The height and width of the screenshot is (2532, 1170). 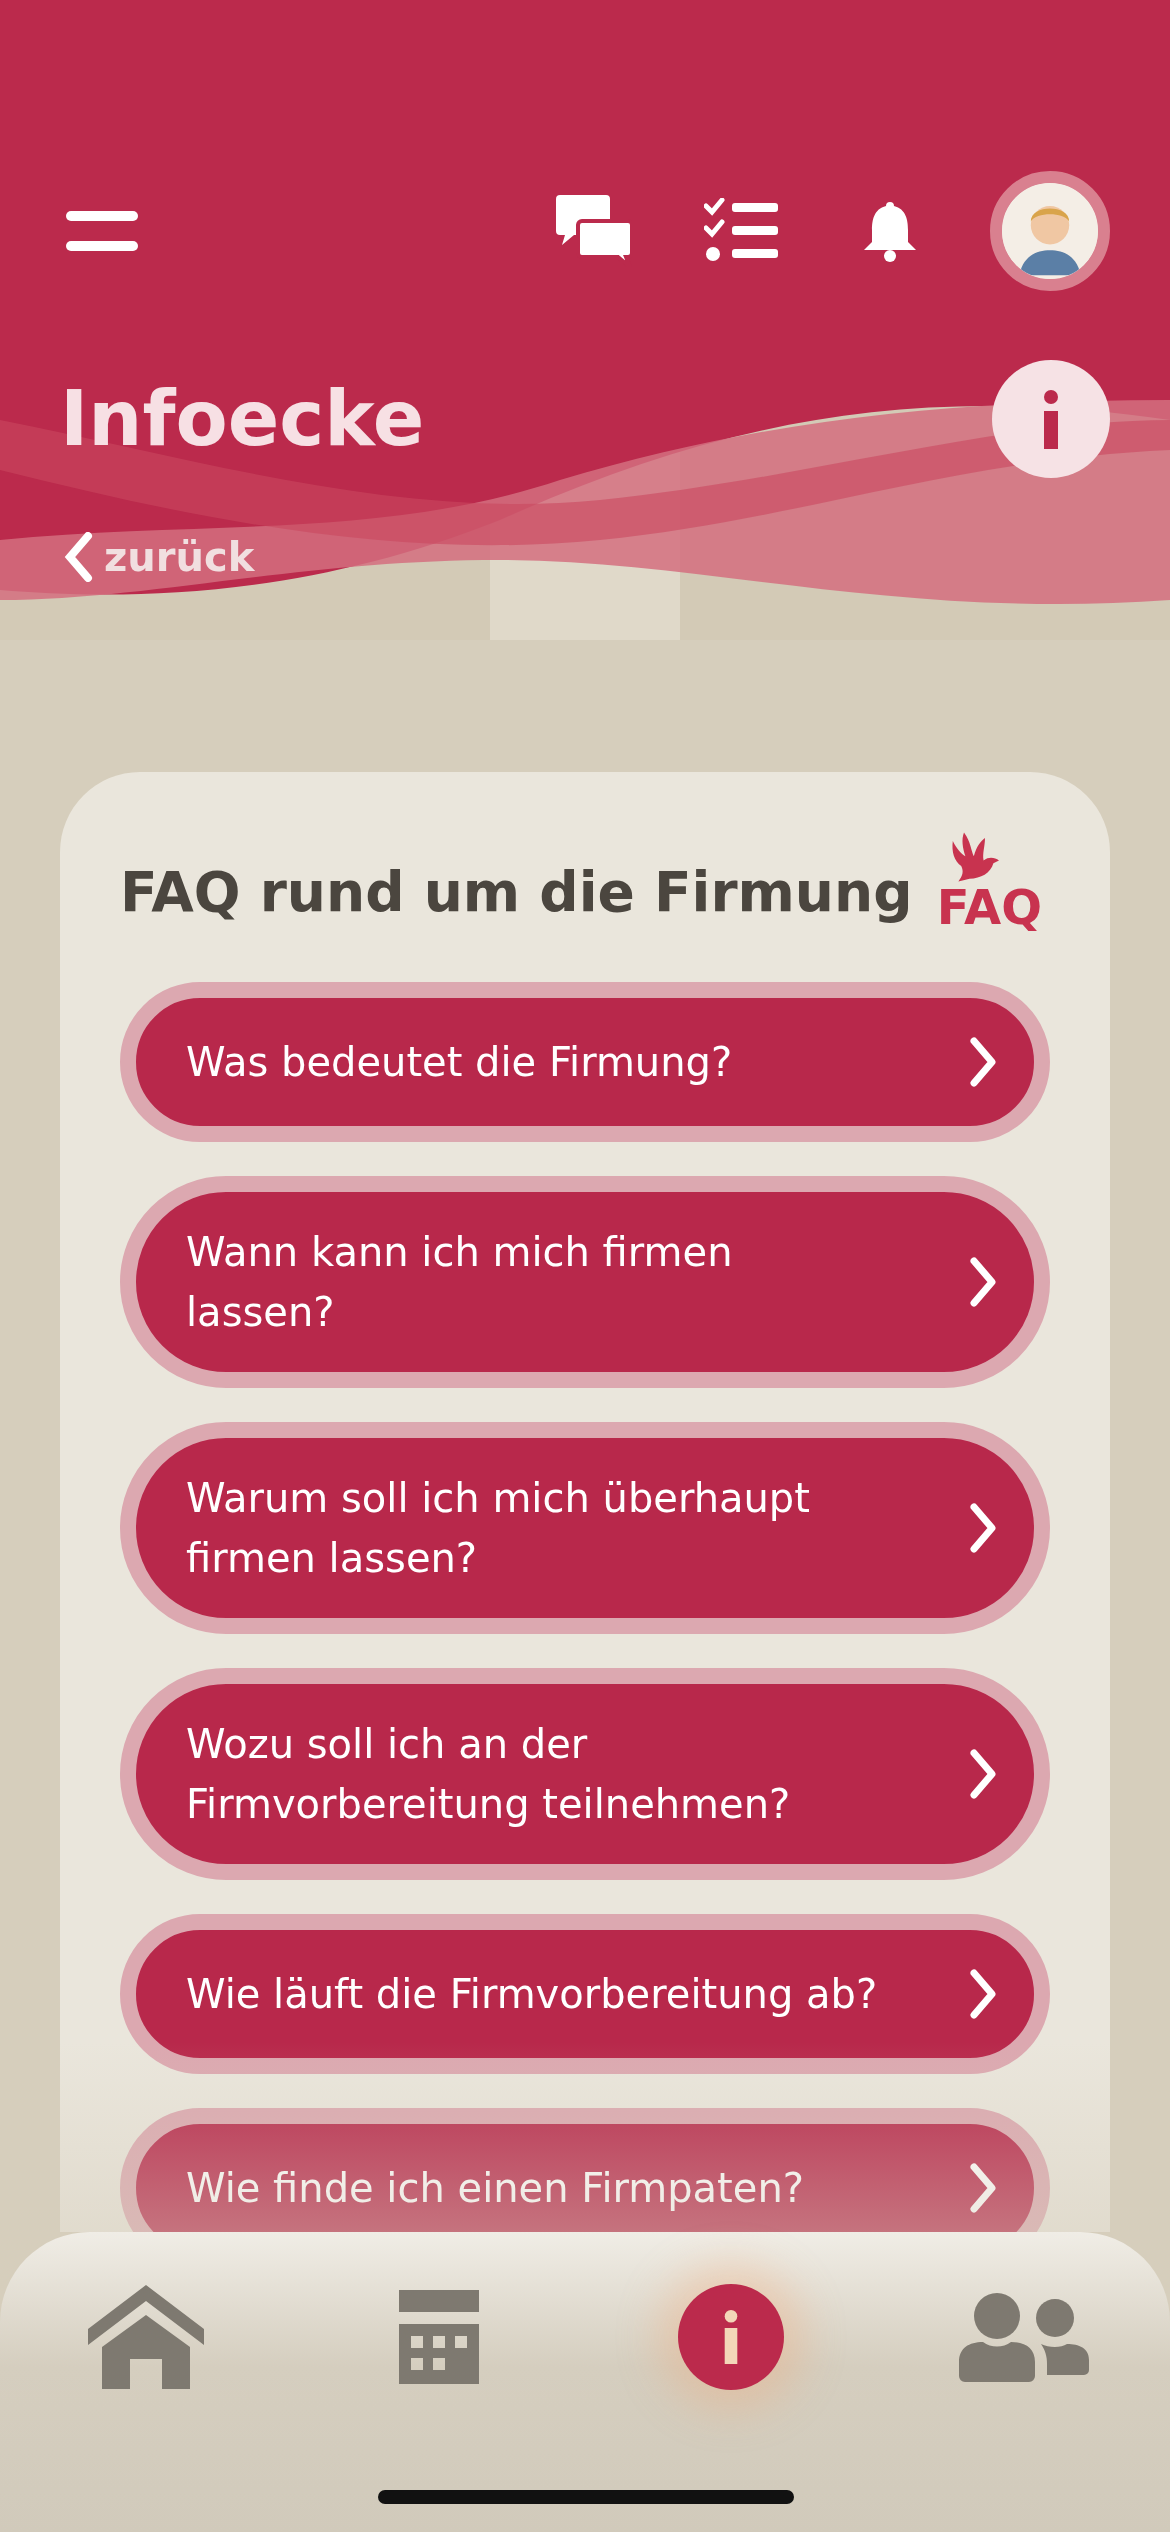 I want to click on info-icon, so click(x=1051, y=419).